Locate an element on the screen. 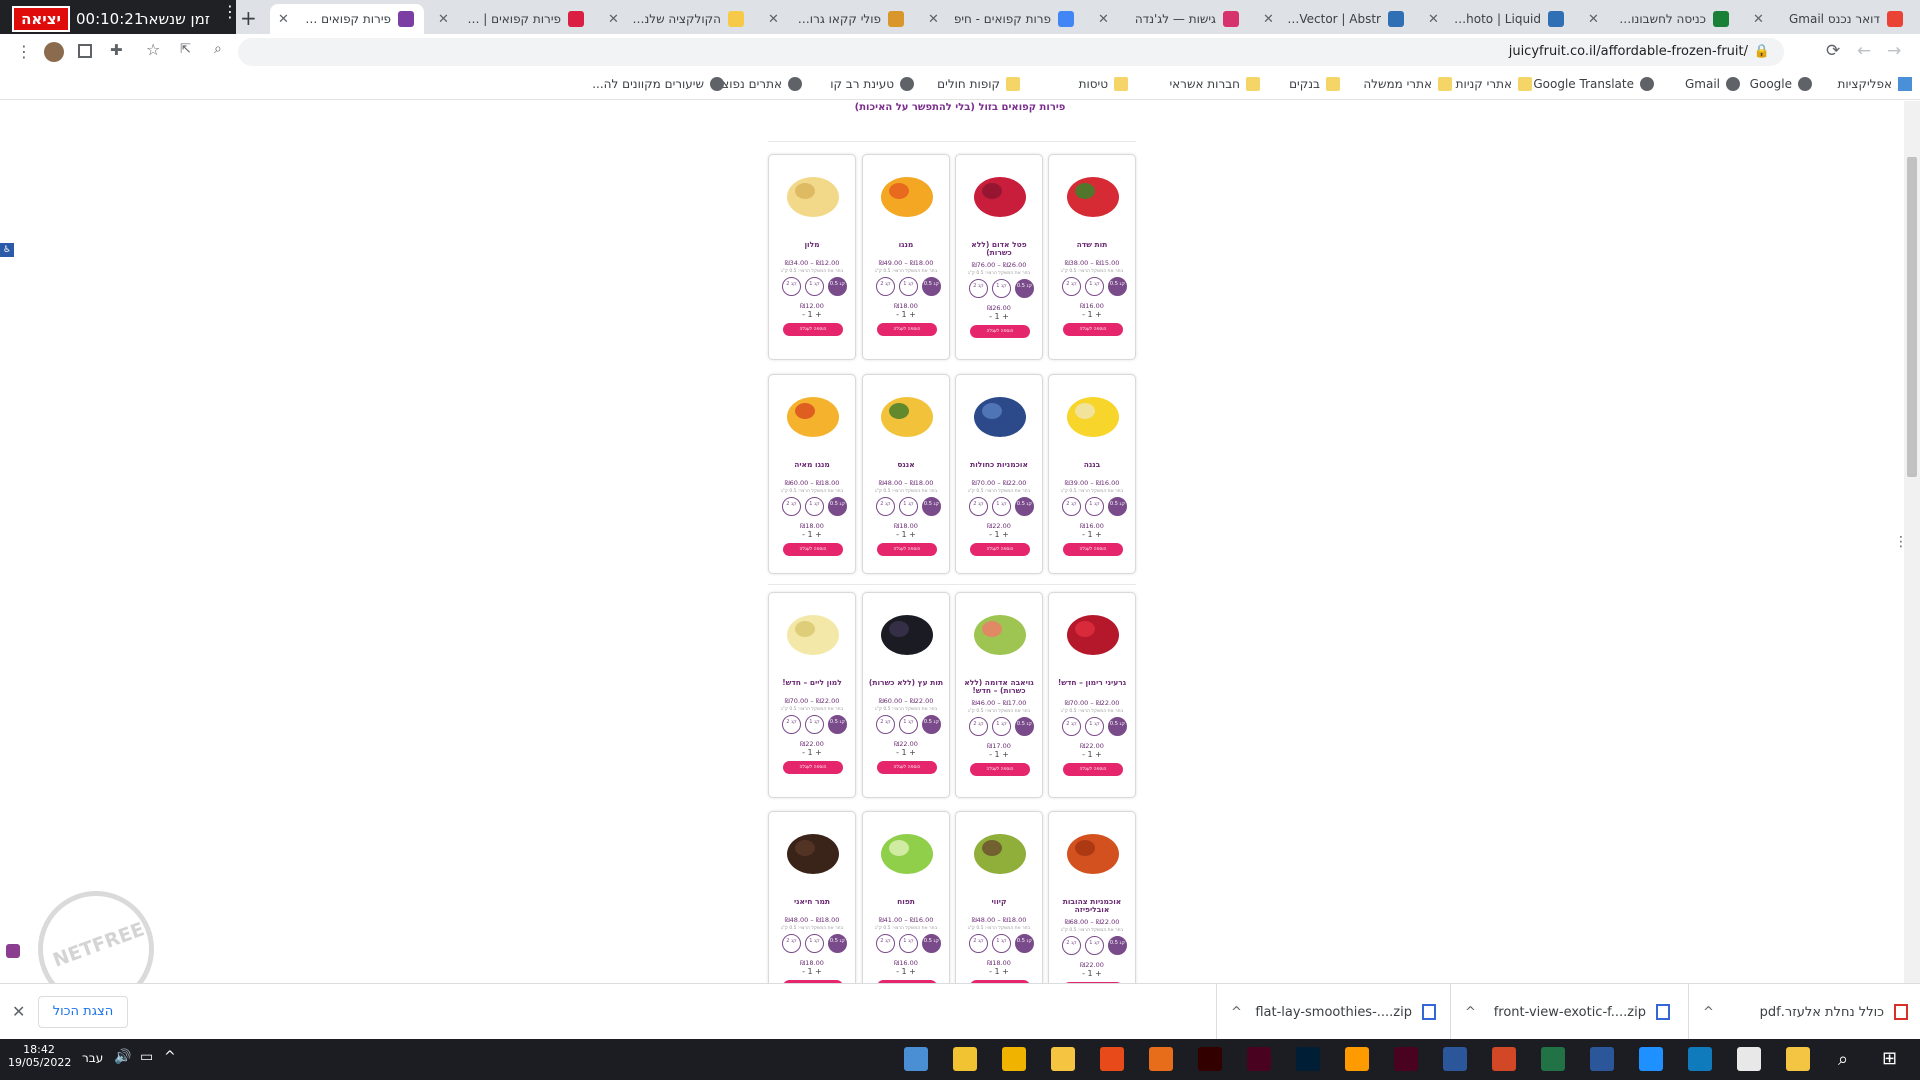 The width and height of the screenshot is (1920, 1080). download-item: כולל נחלת אלעזר.pdf ^ is located at coordinates (1803, 1012).